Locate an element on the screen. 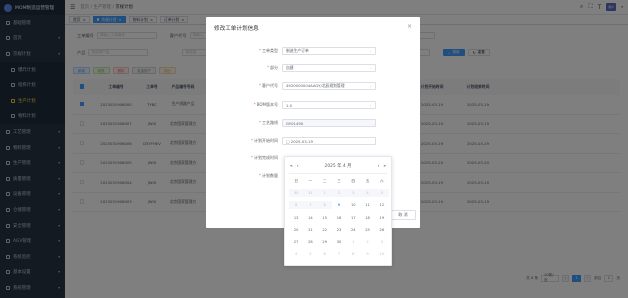  date-cell: 17 is located at coordinates (353, 218).